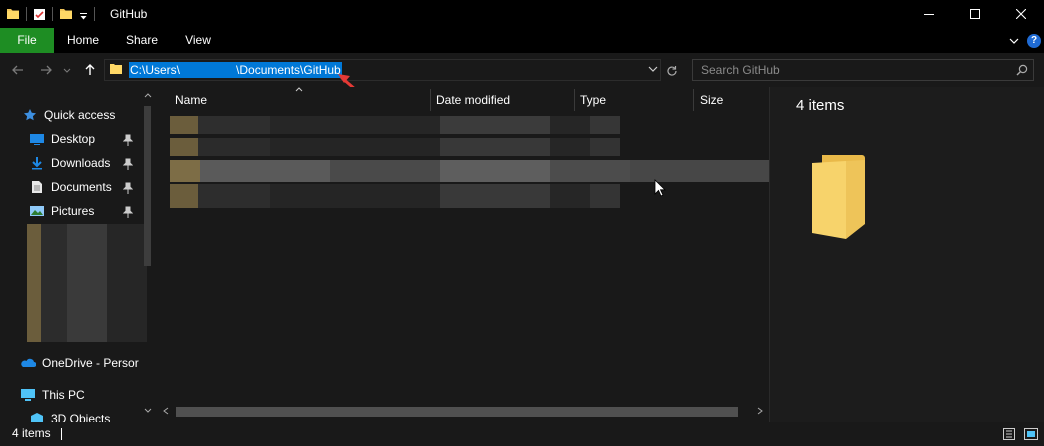 This screenshot has height=446, width=1044. I want to click on refresh-button, so click(672, 71).